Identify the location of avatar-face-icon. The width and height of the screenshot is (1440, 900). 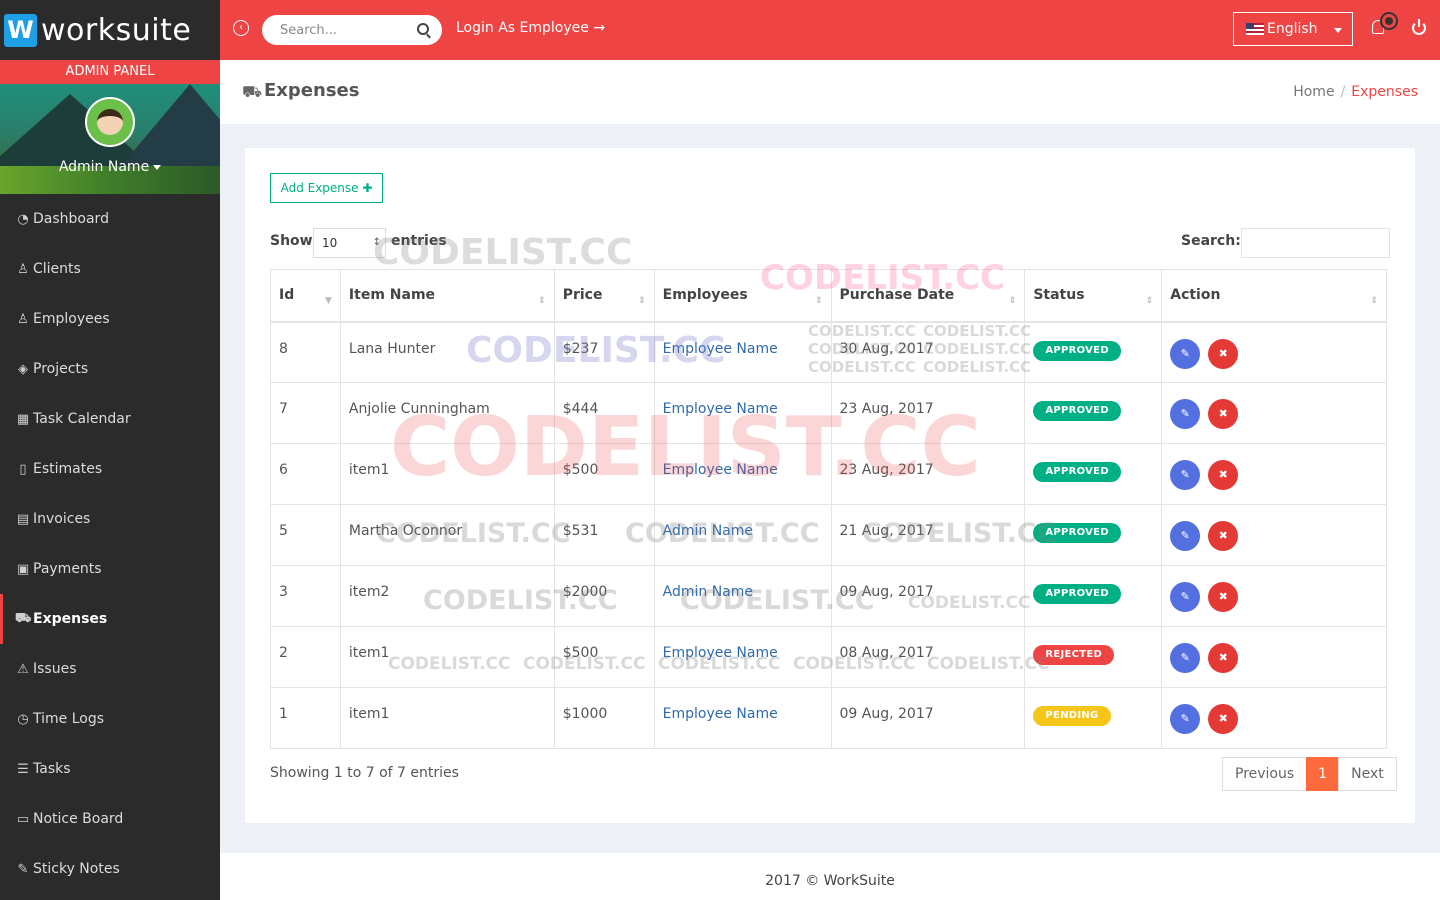
(110, 122).